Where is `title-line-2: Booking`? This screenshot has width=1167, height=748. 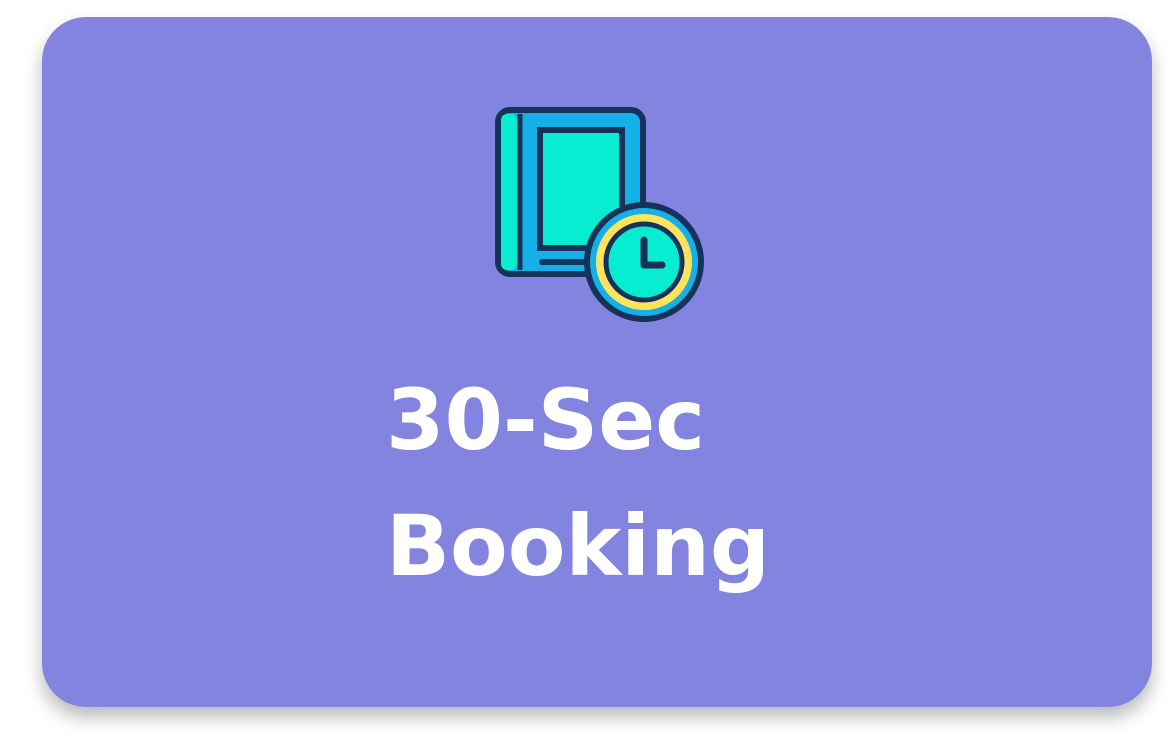 title-line-2: Booking is located at coordinates (578, 546).